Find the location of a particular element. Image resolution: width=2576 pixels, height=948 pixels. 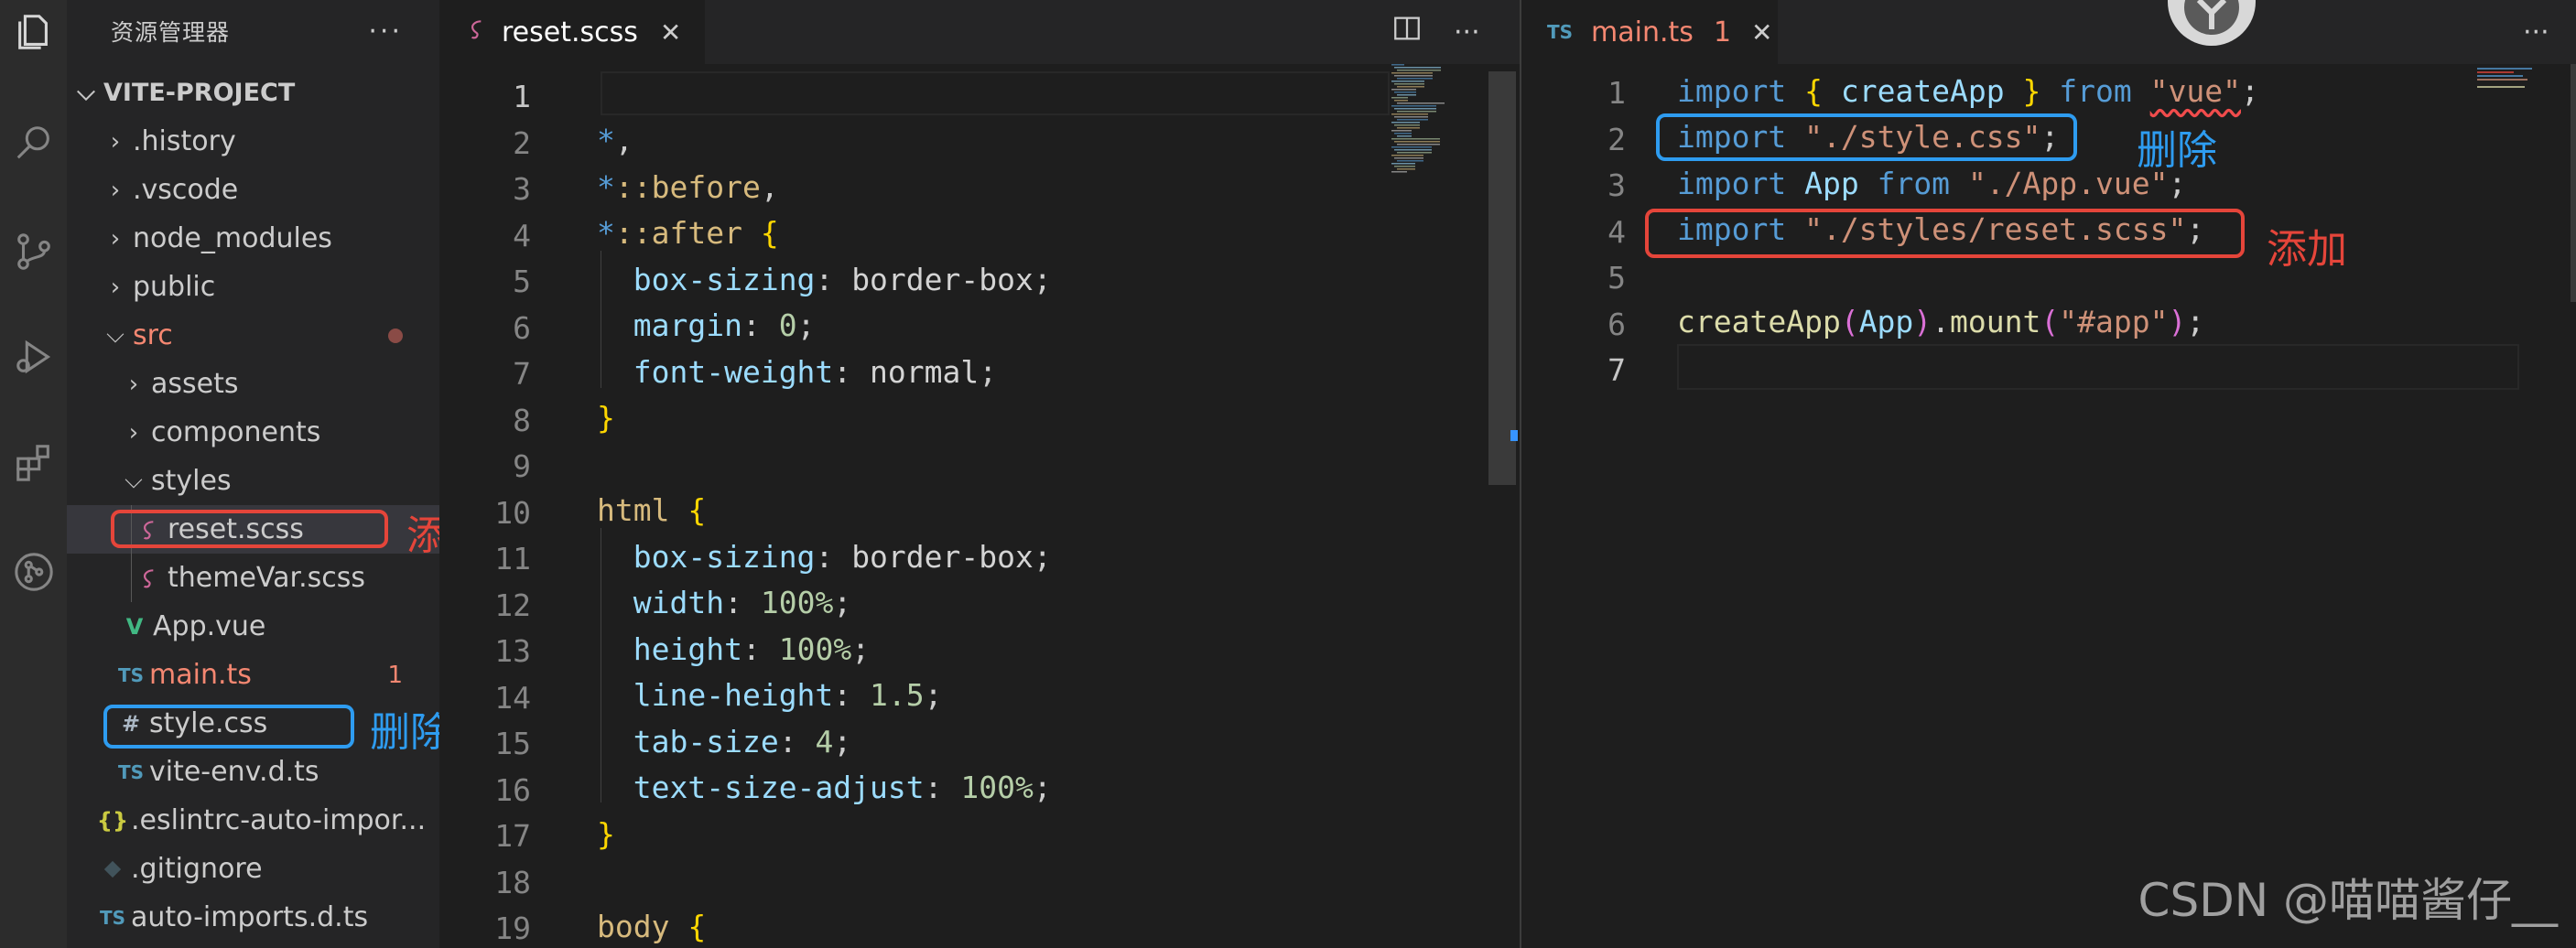

source-control-icon is located at coordinates (34, 252).